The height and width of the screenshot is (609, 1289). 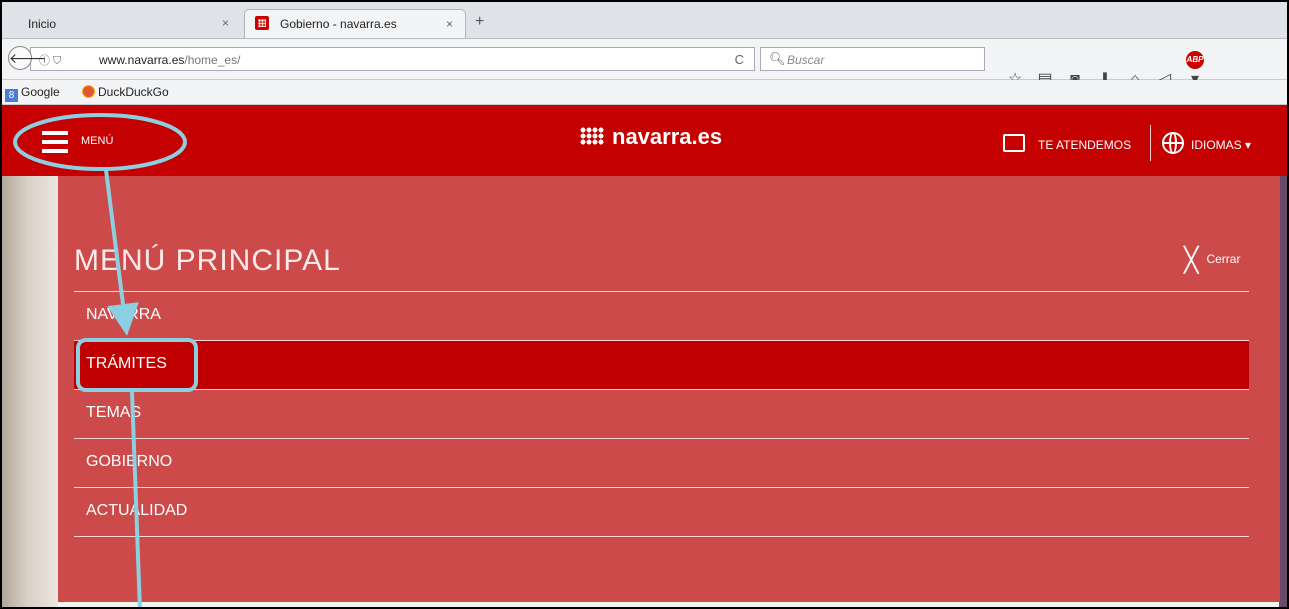 I want to click on hero-photo, so click(x=30, y=391).